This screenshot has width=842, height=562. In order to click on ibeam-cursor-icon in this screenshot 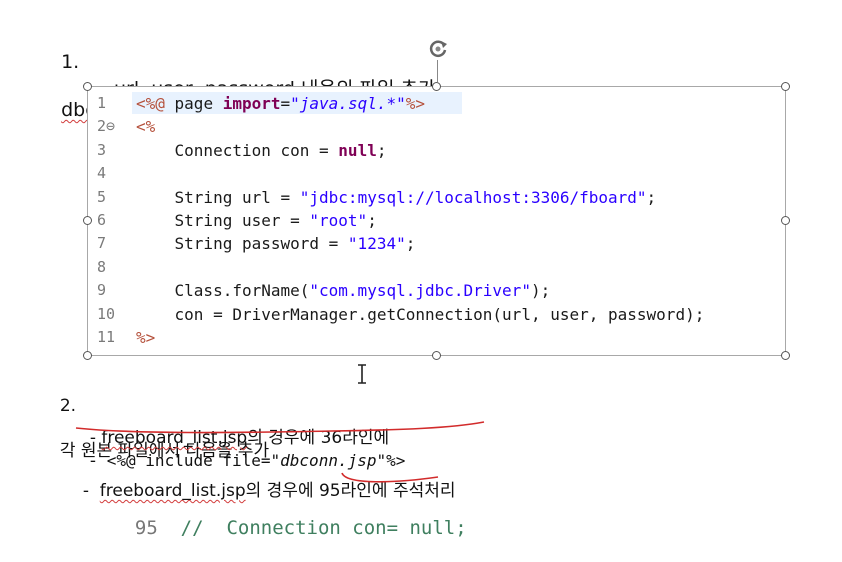, I will do `click(362, 374)`.